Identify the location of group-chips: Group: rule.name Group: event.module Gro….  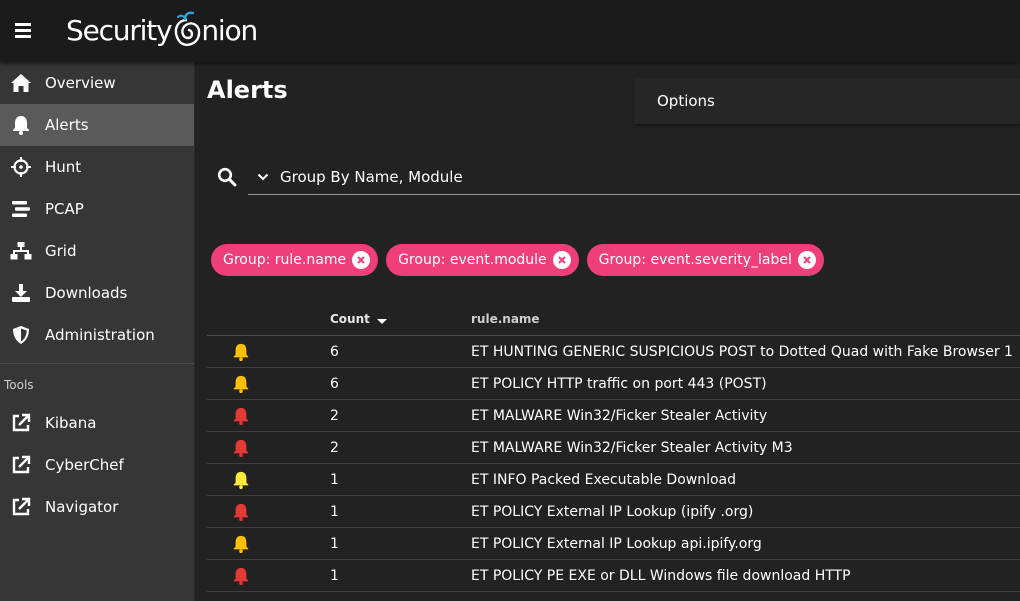
(521, 260).